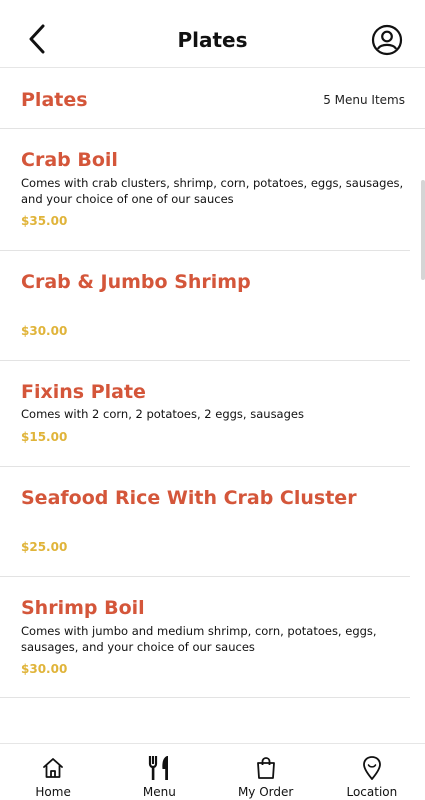 This screenshot has height=800, width=425. What do you see at coordinates (212, 40) in the screenshot?
I see `page-title: Plates` at bounding box center [212, 40].